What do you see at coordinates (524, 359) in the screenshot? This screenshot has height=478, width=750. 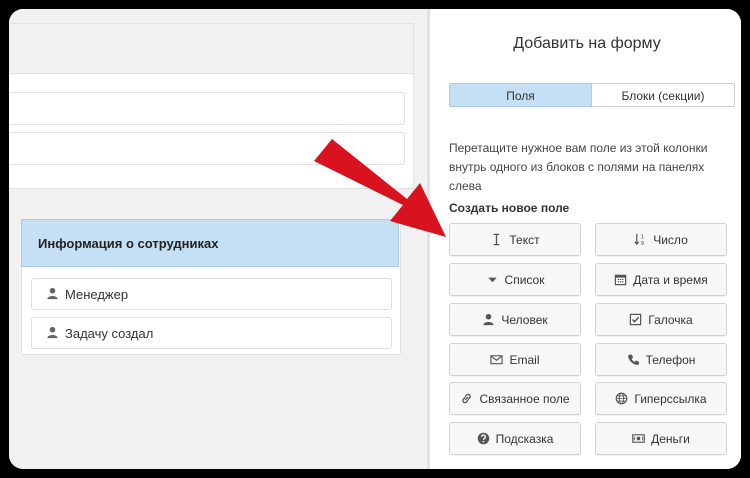 I see `field-email-label: Email` at bounding box center [524, 359].